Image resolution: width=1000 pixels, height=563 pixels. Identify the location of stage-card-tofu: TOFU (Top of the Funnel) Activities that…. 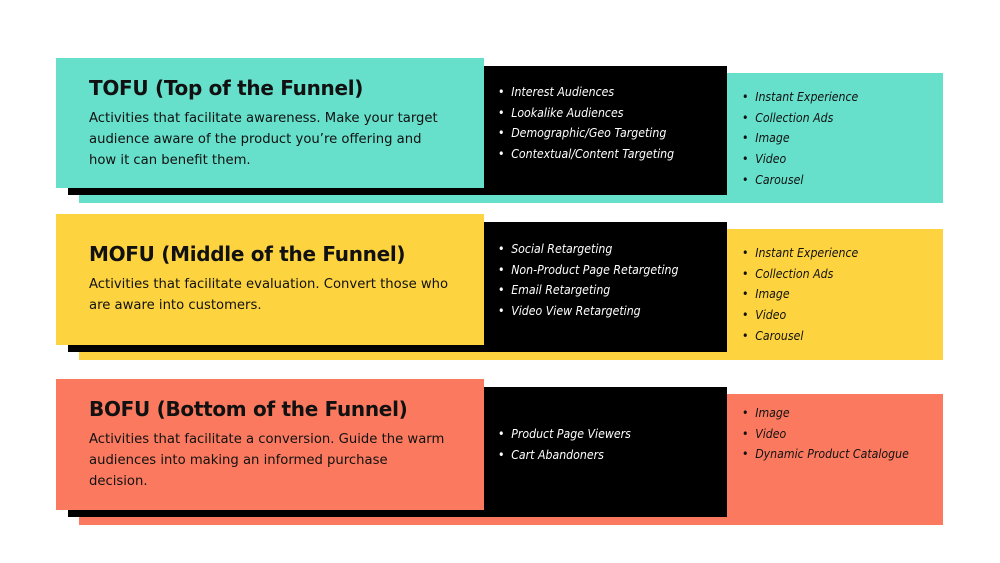
(270, 123).